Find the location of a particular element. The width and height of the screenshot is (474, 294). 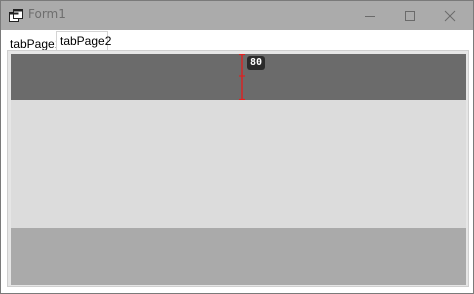

title-bar: Form1 is located at coordinates (237, 15).